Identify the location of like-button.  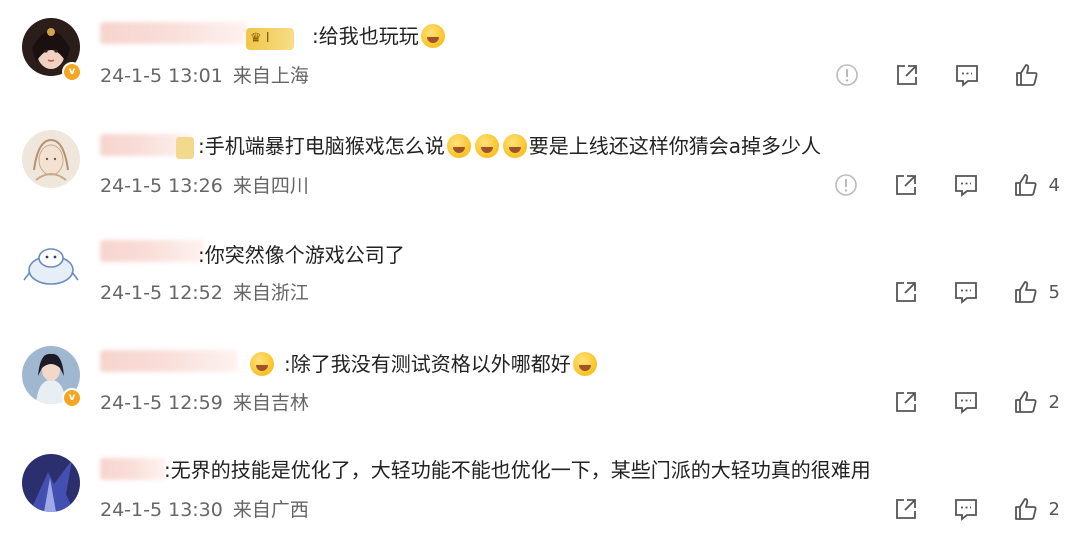
(1037, 75).